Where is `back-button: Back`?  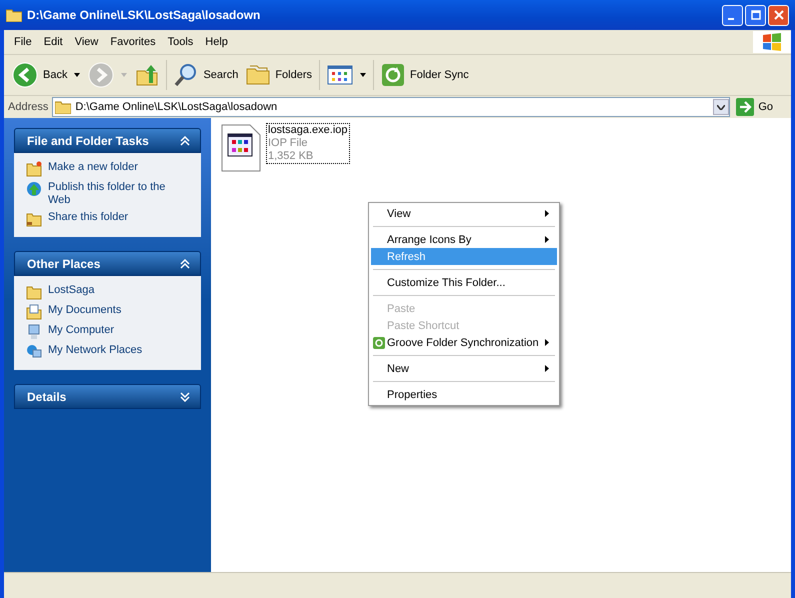 back-button: Back is located at coordinates (46, 75).